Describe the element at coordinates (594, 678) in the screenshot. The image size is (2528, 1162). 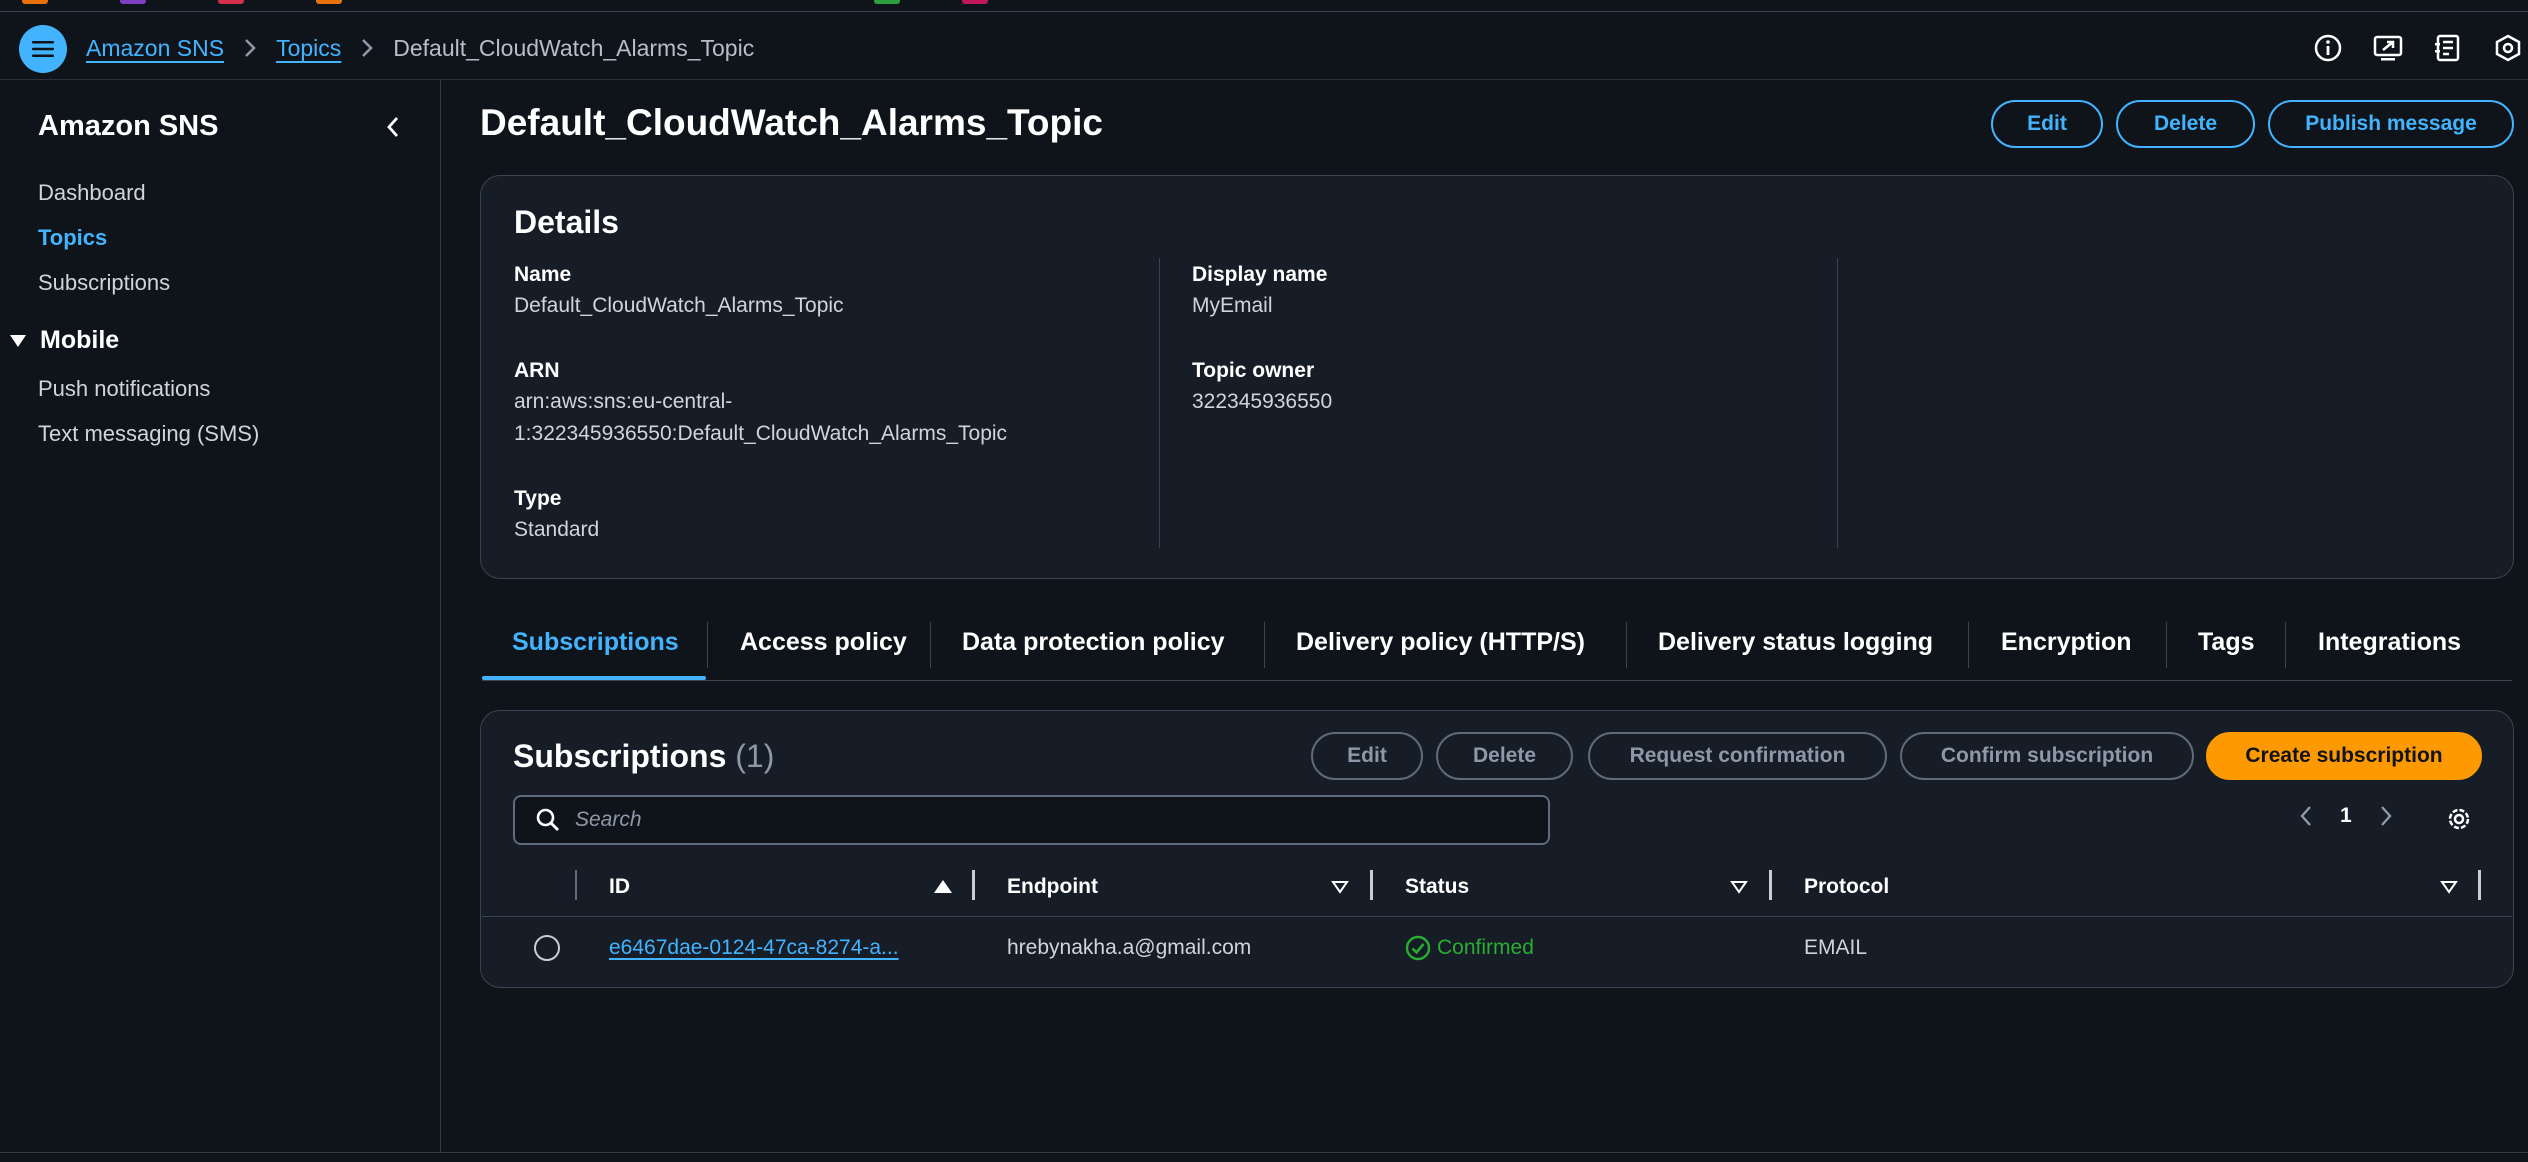
I see `active-tab-indicator` at that location.